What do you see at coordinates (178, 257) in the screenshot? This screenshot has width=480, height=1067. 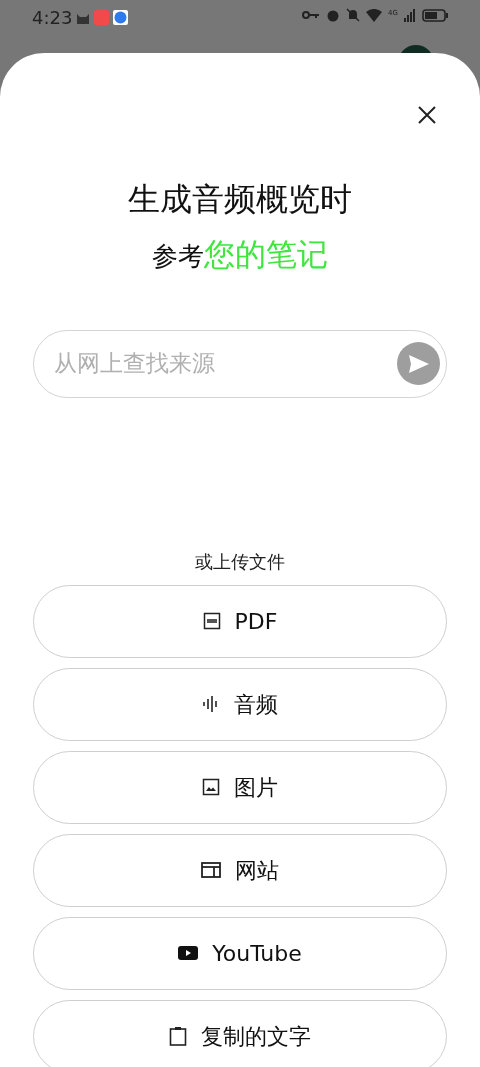 I see `subheading: 参考` at bounding box center [178, 257].